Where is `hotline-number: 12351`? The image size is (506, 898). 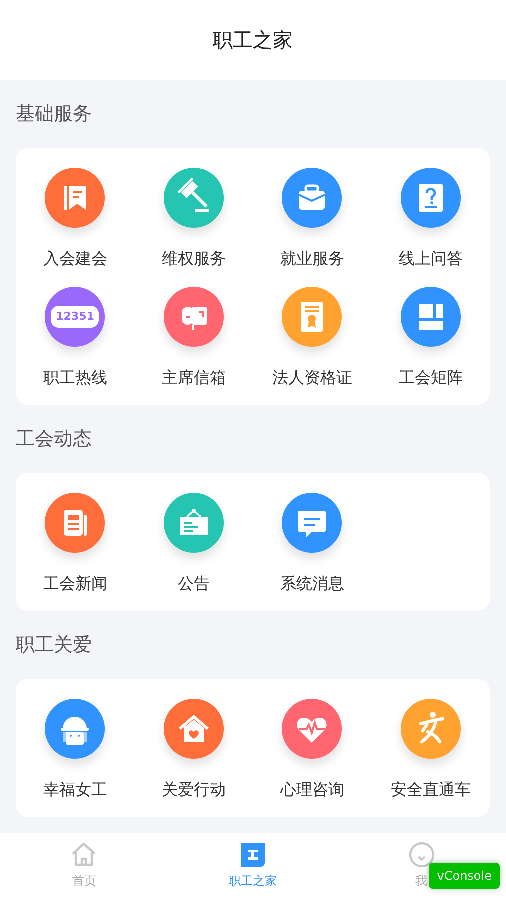 hotline-number: 12351 is located at coordinates (75, 317).